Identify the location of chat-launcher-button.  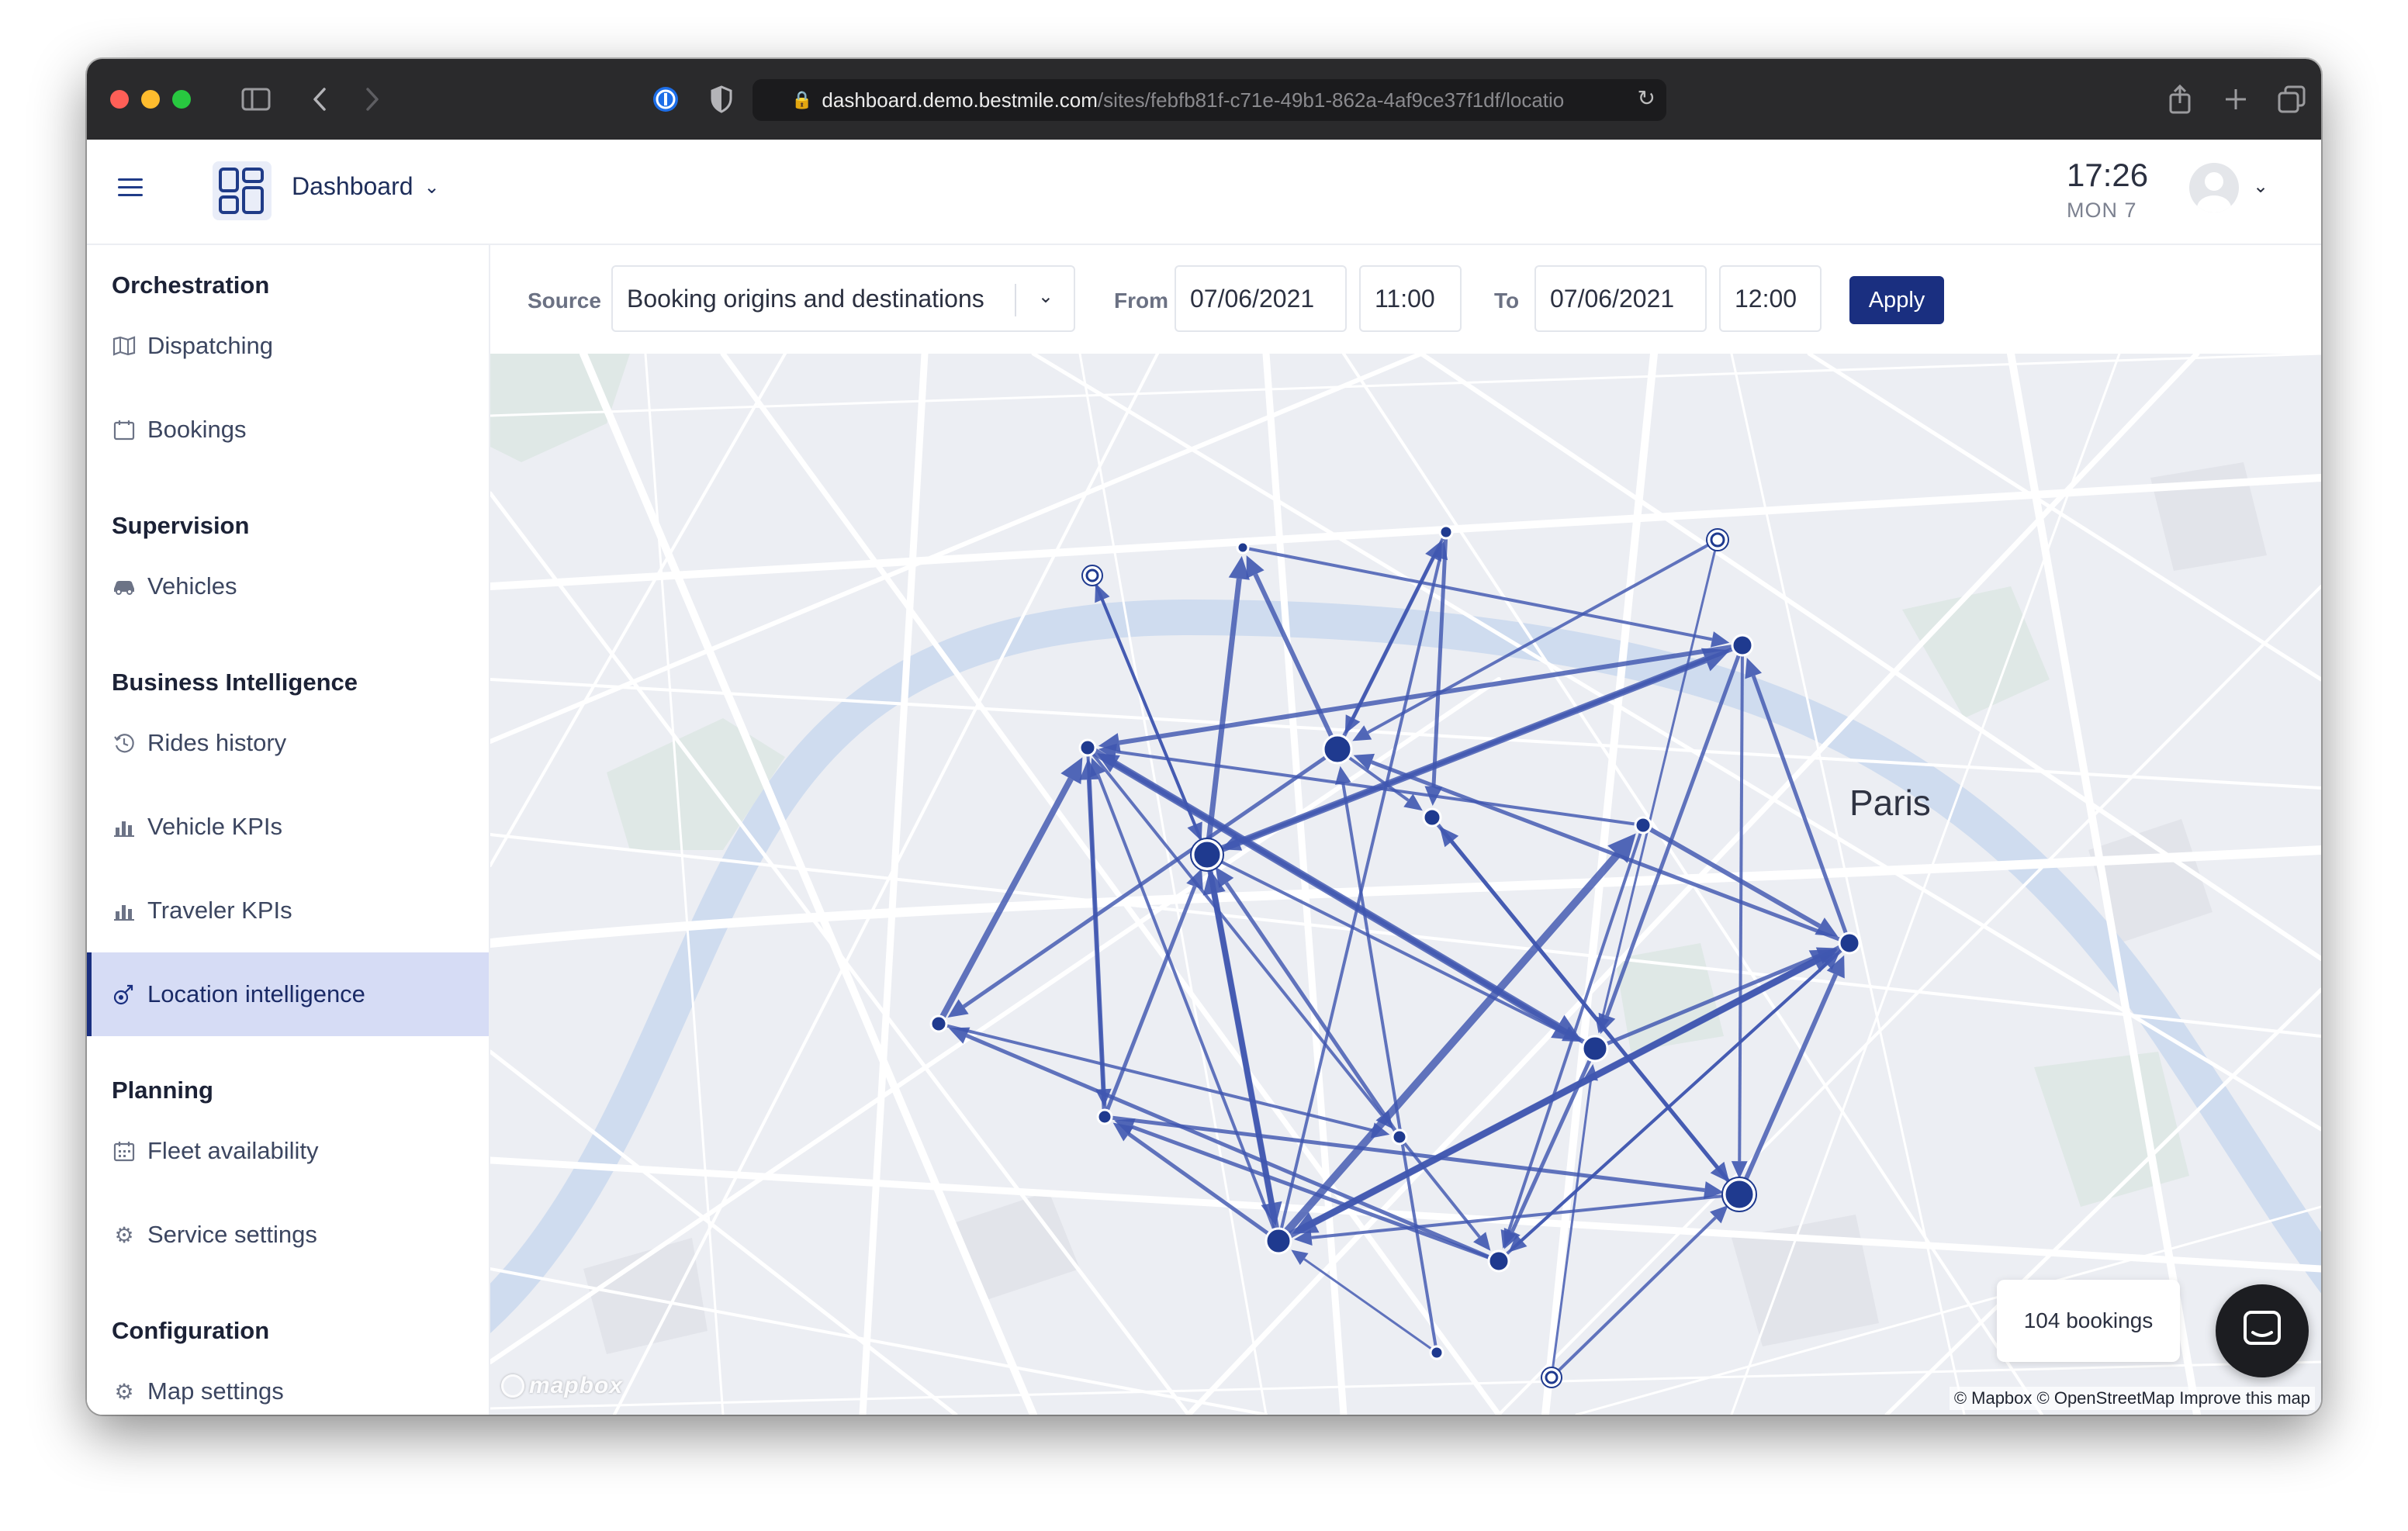
(2262, 1330).